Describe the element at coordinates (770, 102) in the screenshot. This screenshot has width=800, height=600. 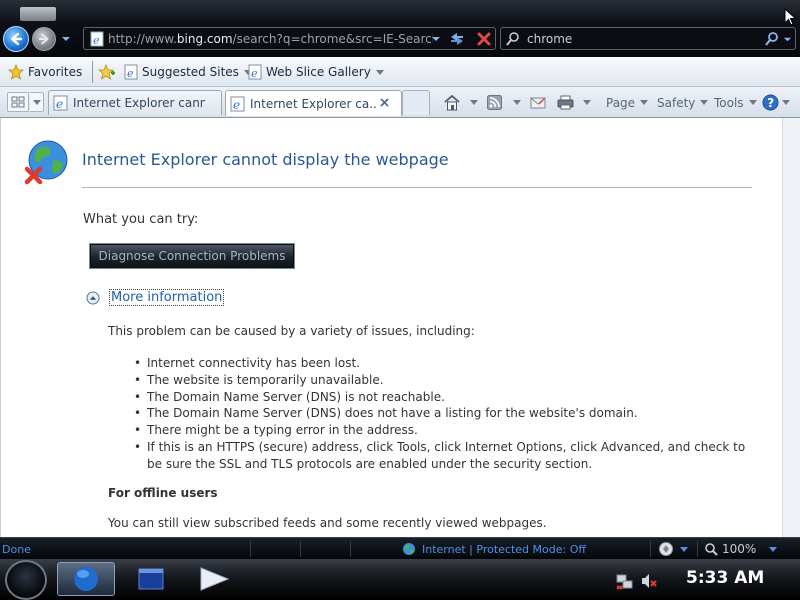
I see `help-icon: ?` at that location.